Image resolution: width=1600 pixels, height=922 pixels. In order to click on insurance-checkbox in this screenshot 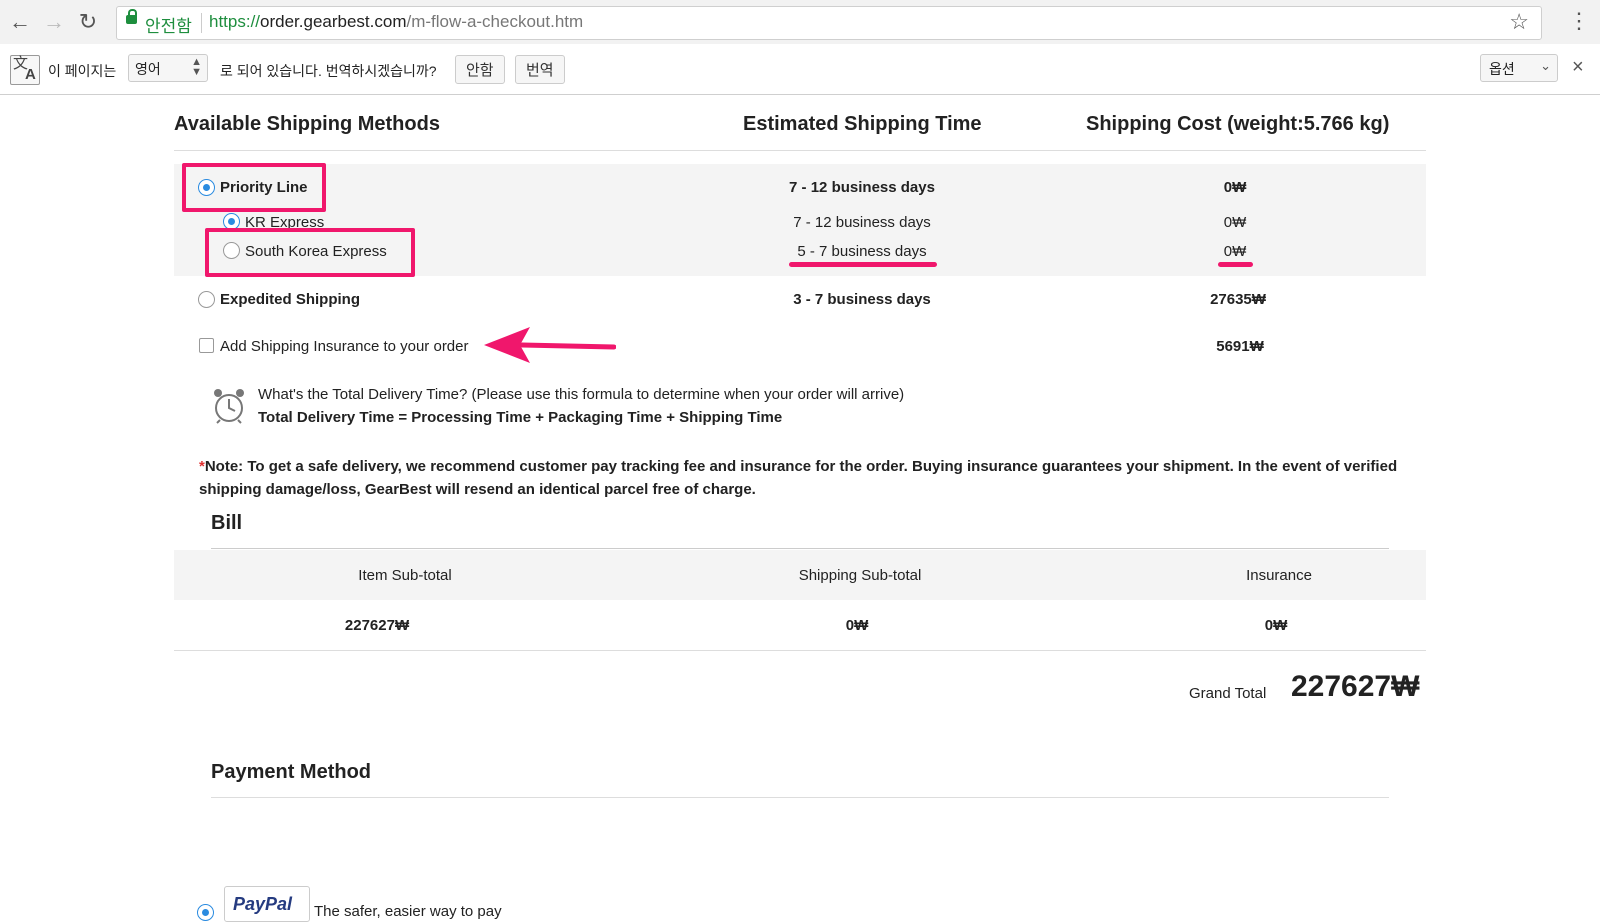, I will do `click(206, 345)`.